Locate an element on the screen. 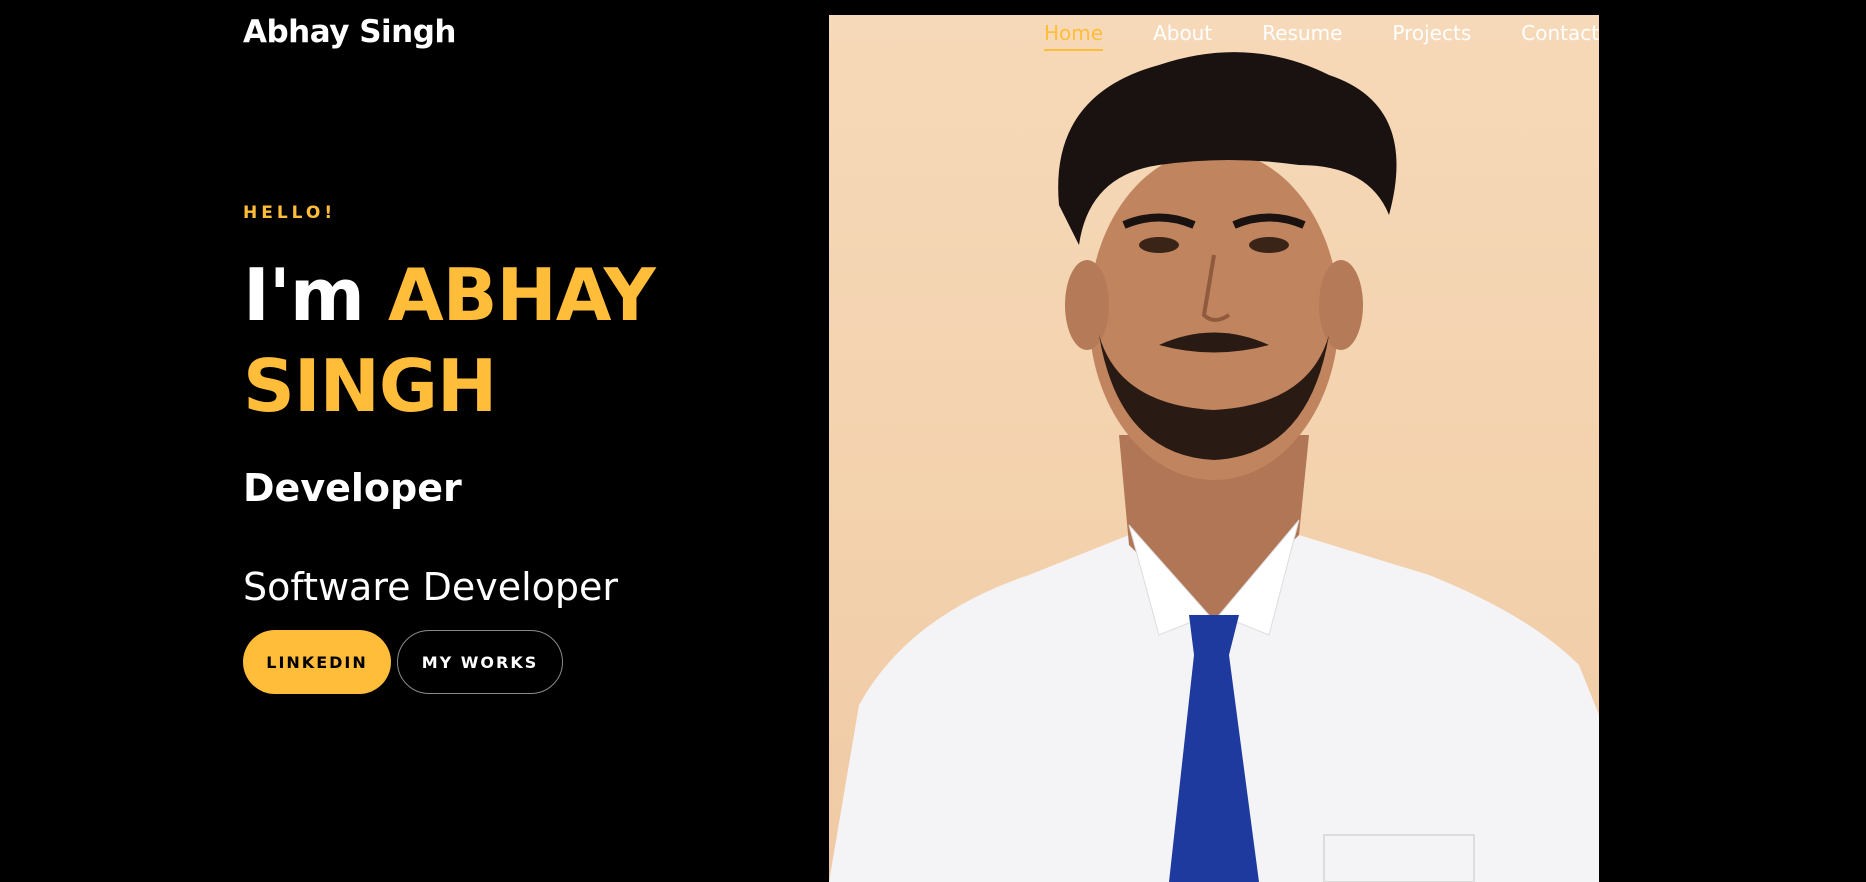 This screenshot has width=1866, height=882. hero-subrole: Software Developer is located at coordinates (431, 587).